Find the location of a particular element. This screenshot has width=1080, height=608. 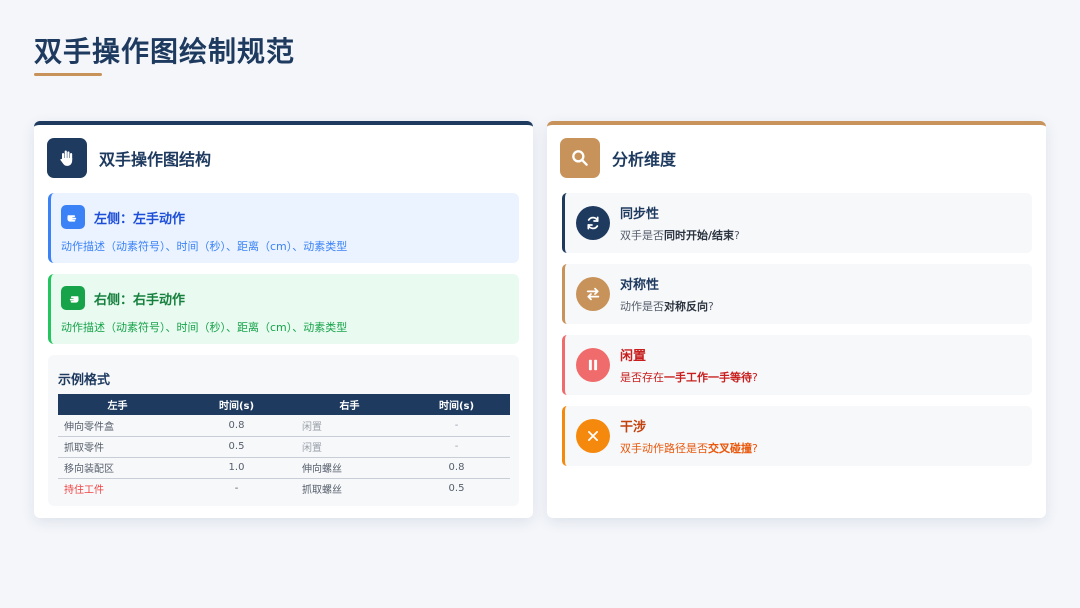

right-hand-desc: 动作描述（动素符号）、时间（秒）、距离（cm）、动素类型 is located at coordinates (204, 327).